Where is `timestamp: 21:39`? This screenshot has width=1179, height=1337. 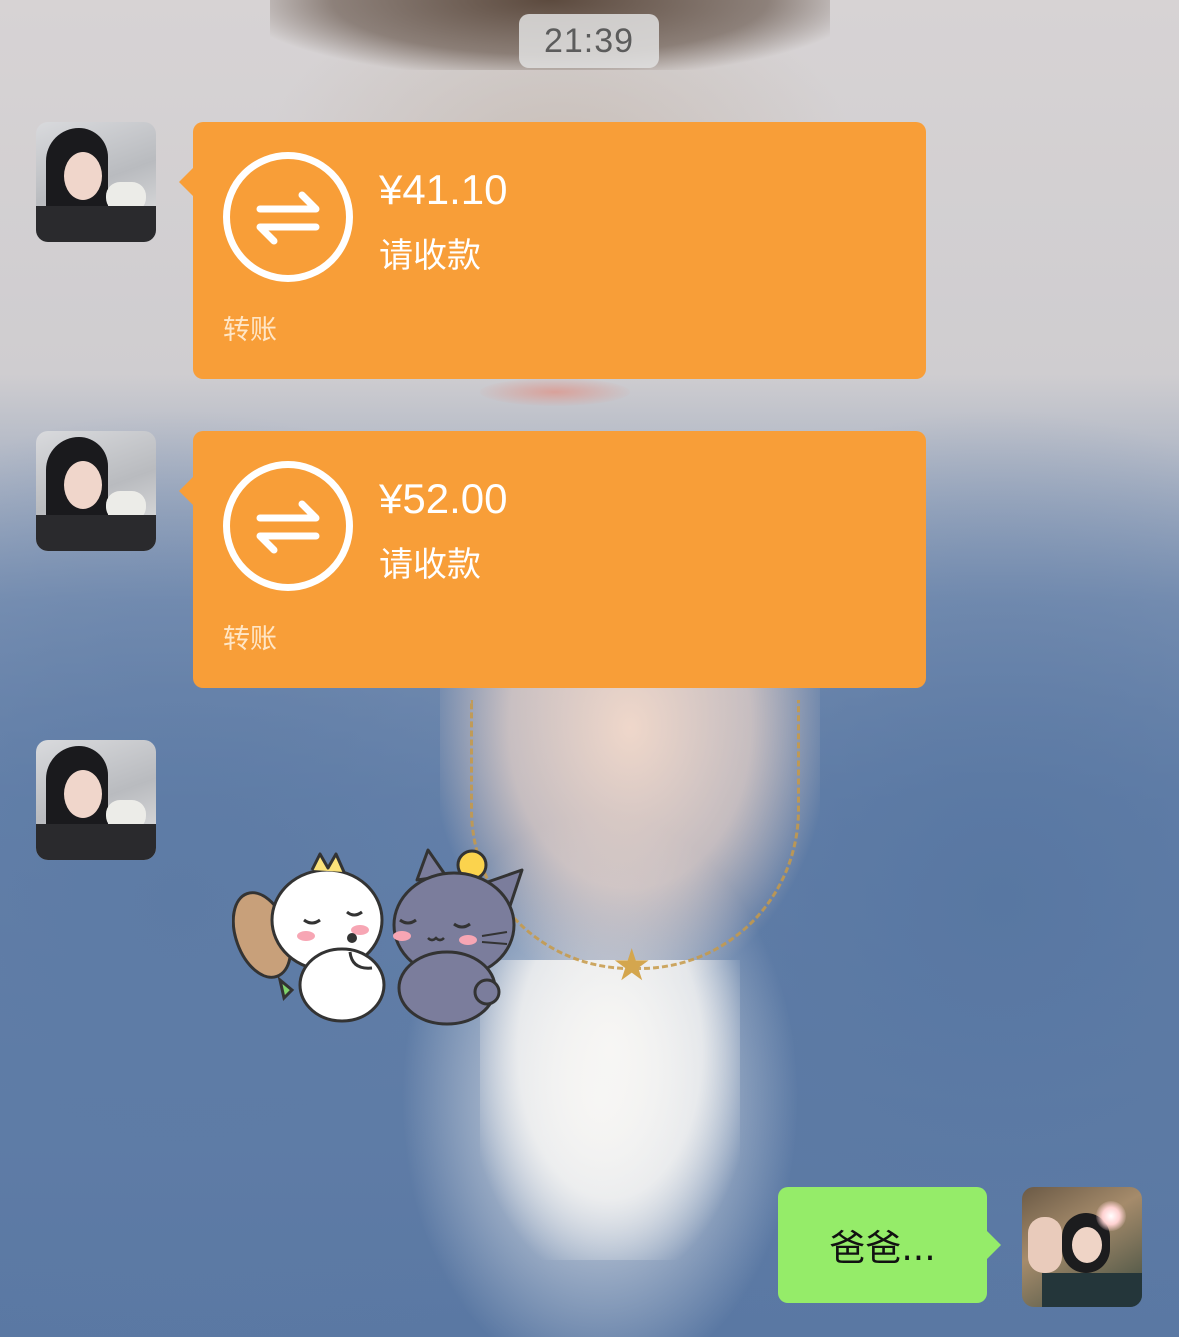
timestamp: 21:39 is located at coordinates (589, 41).